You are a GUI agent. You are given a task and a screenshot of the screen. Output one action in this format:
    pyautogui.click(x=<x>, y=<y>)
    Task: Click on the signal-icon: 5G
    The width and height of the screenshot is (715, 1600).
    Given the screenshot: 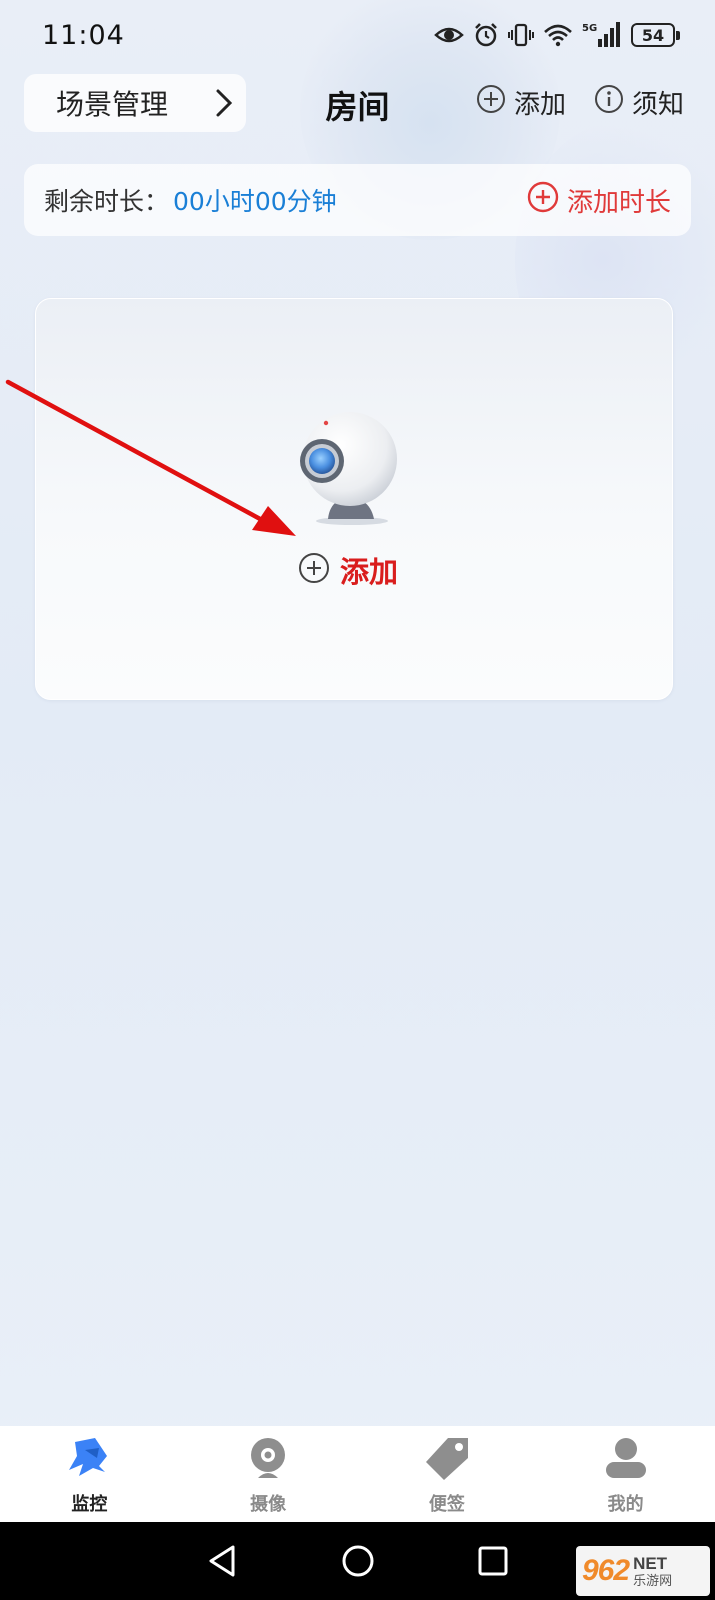 What is the action you would take?
    pyautogui.click(x=602, y=35)
    